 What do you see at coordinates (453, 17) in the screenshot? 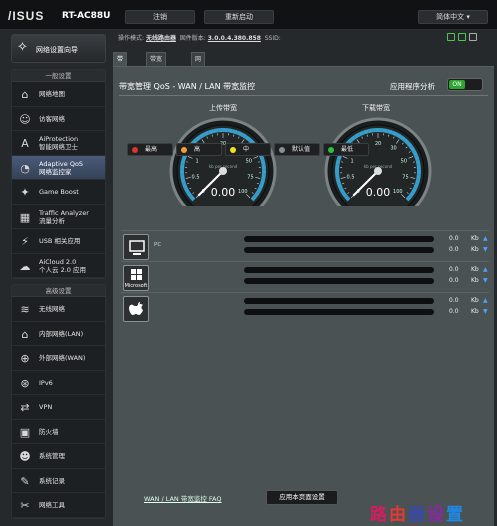
I see `language-select: 简体中文 ▾` at bounding box center [453, 17].